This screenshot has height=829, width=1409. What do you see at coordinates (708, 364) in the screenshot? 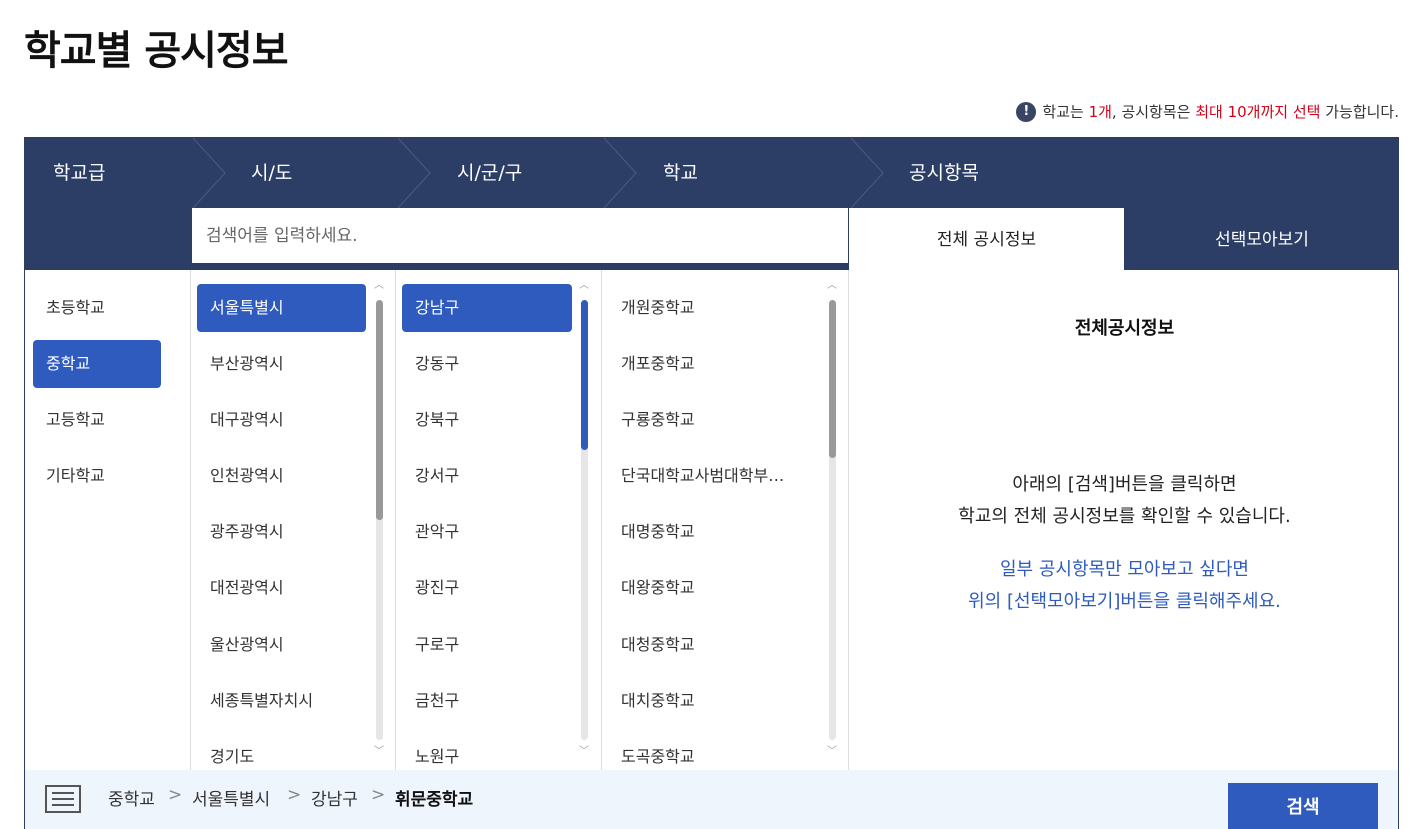
I see `school-item: 개포중학교` at bounding box center [708, 364].